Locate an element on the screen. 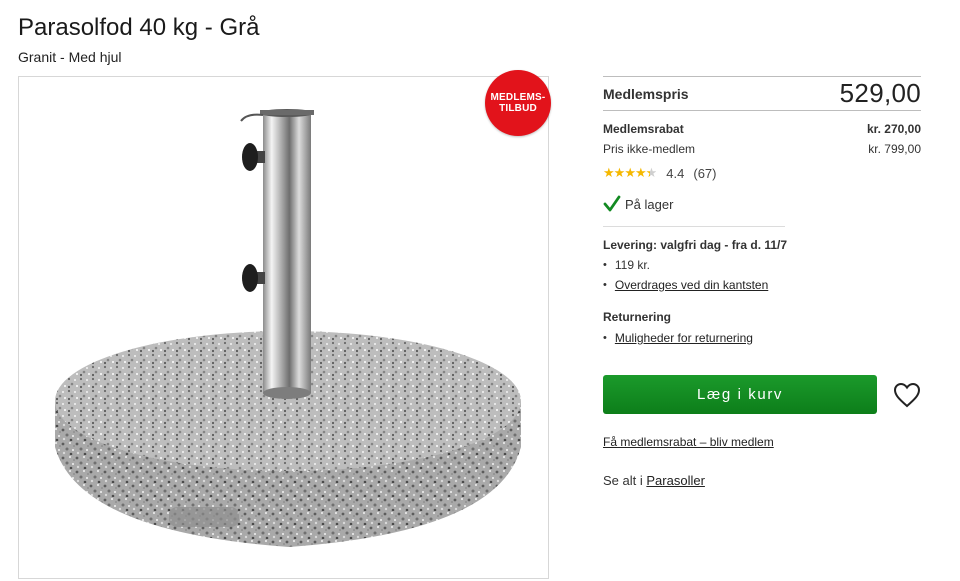 The height and width of the screenshot is (581, 960). stock-status: På lager is located at coordinates (762, 204).